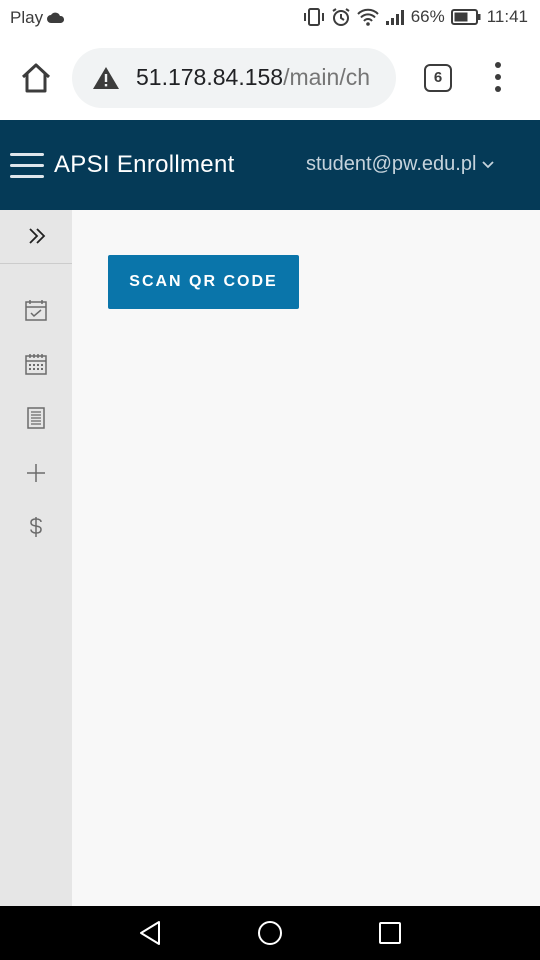 This screenshot has width=540, height=960. I want to click on dollar-icon, so click(36, 527).